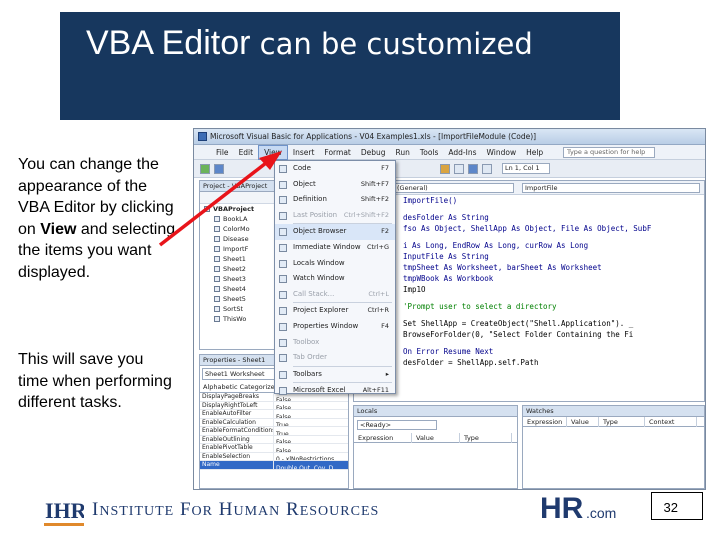 The image size is (720, 540). I want to click on view-menu-item-locals-window: Locals Window, so click(335, 264).